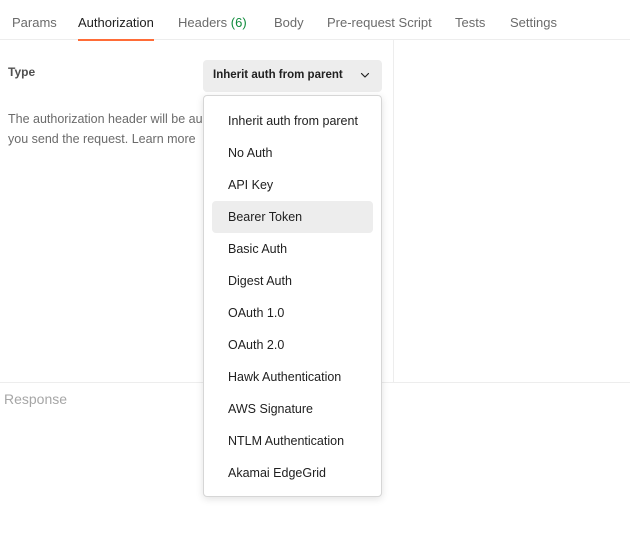  I want to click on chevron-down-icon, so click(365, 75).